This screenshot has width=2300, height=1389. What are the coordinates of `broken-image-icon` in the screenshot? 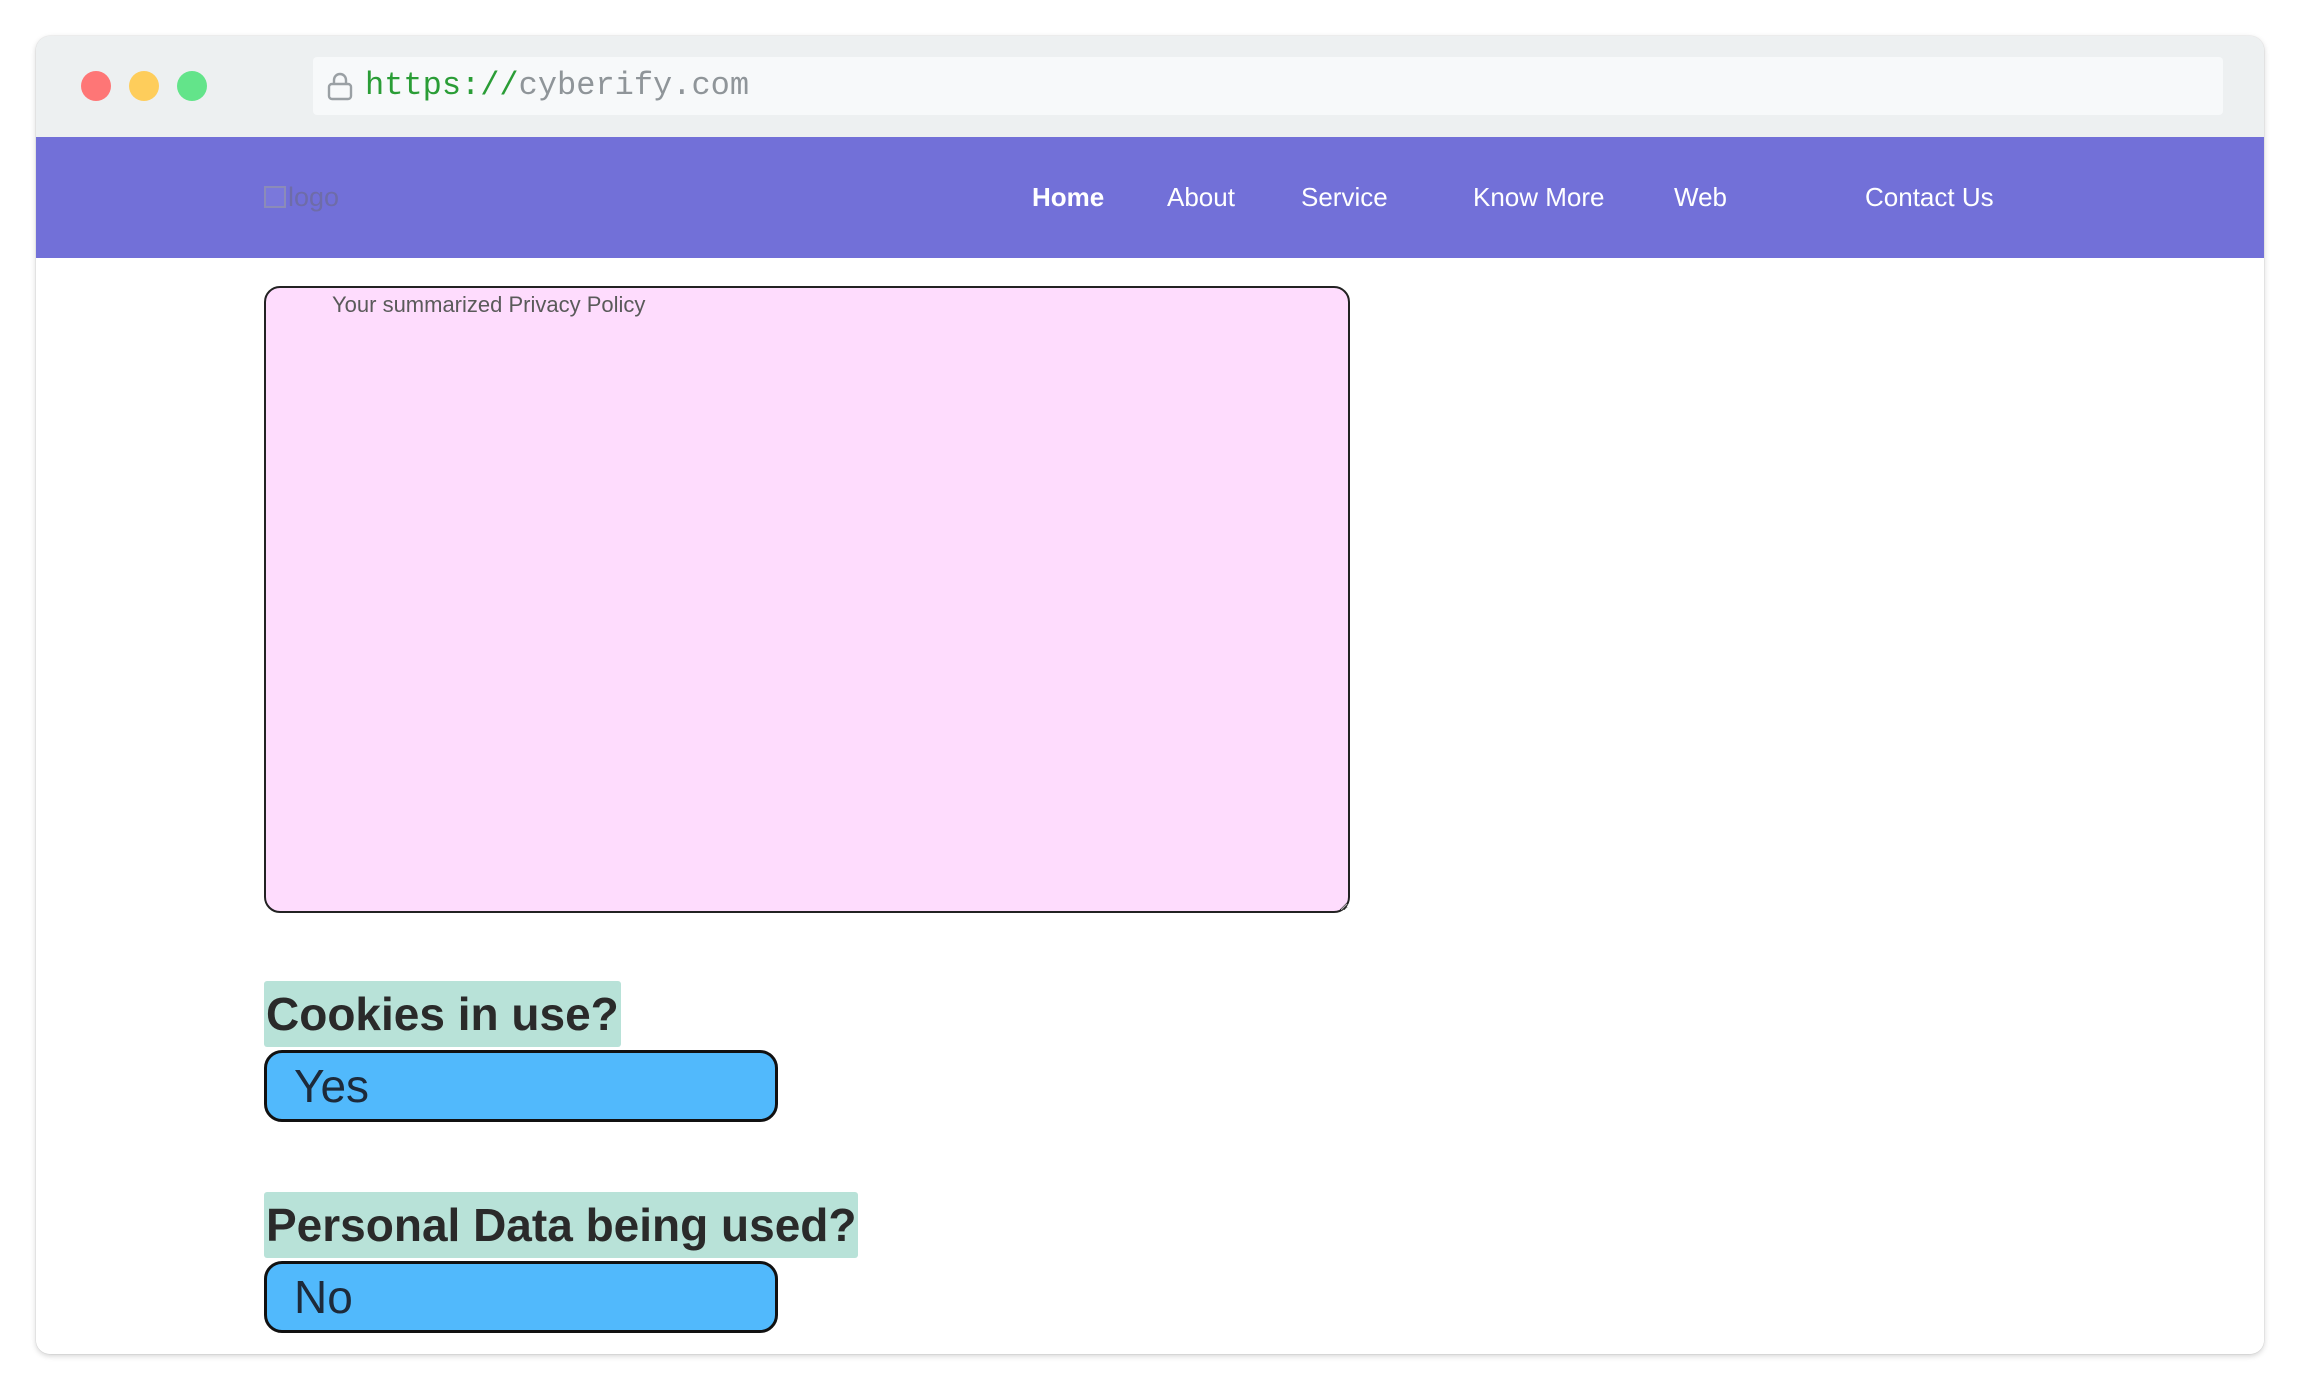 It's located at (275, 197).